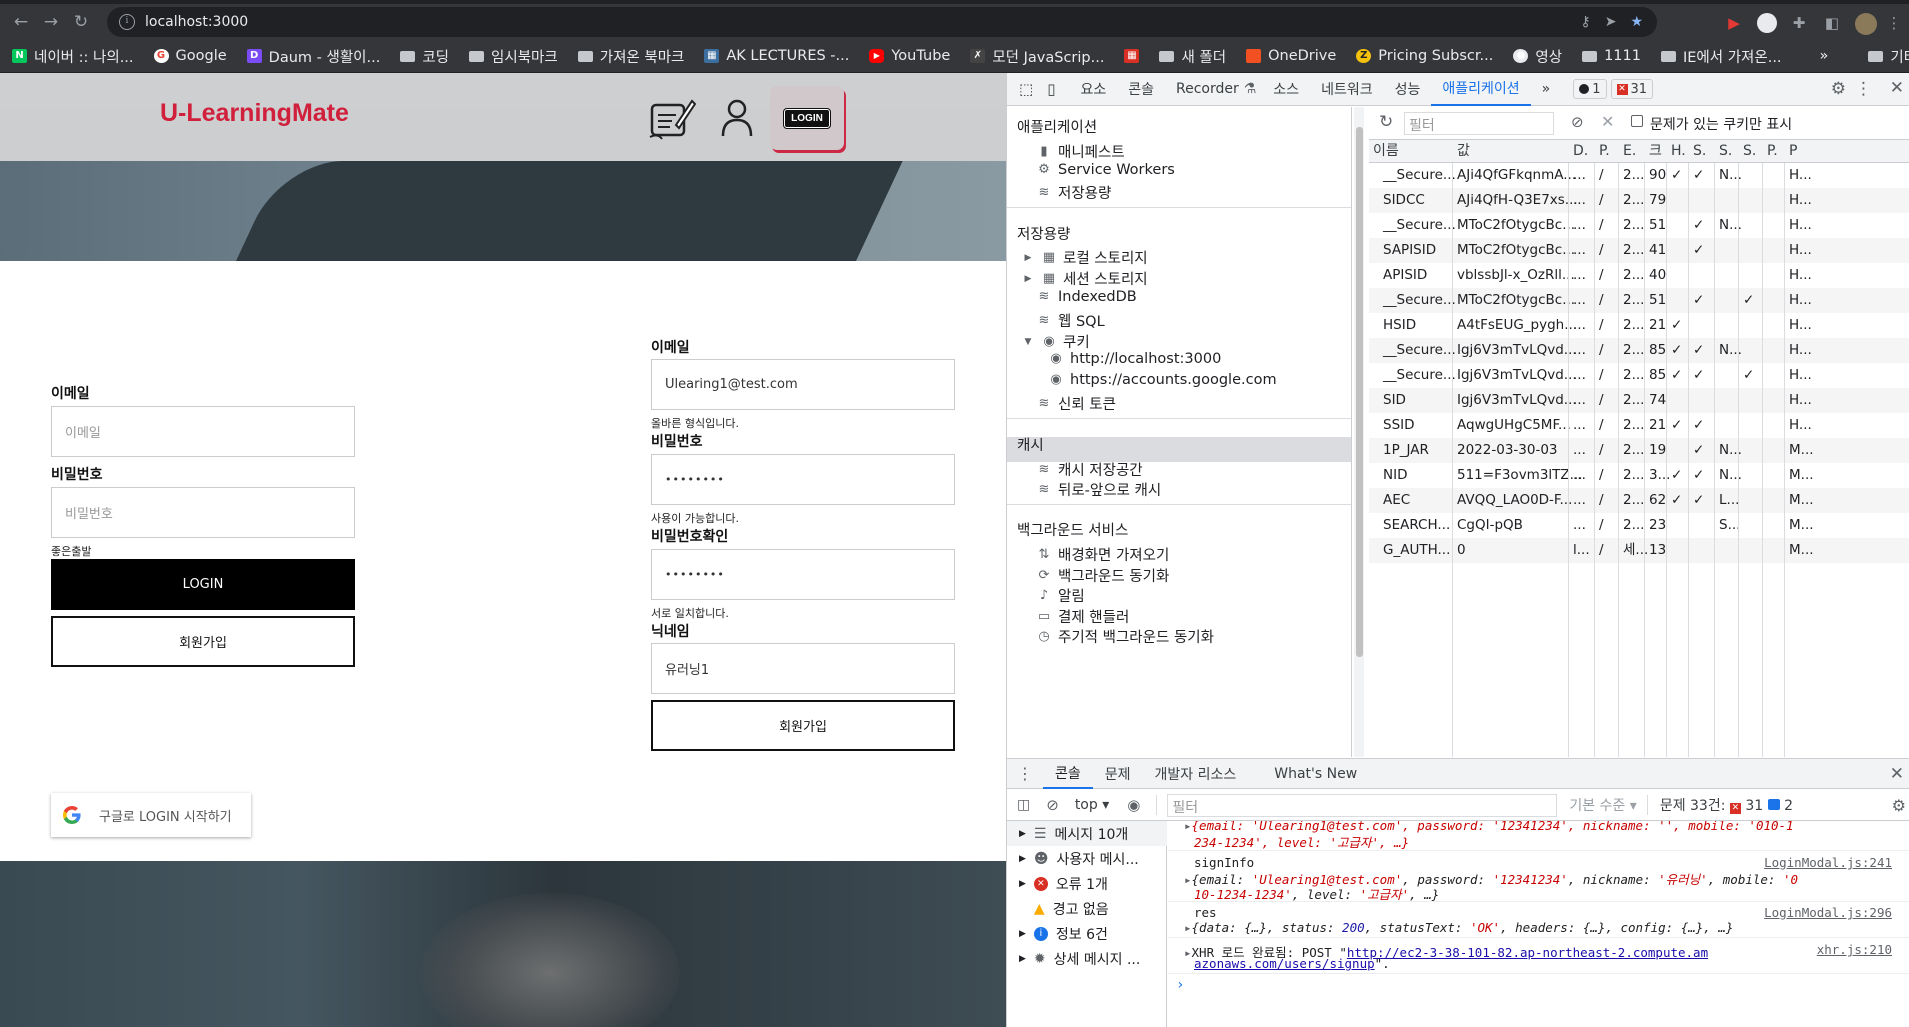 This screenshot has width=1909, height=1027. What do you see at coordinates (1408, 89) in the screenshot?
I see `devtools-tab: 성능` at bounding box center [1408, 89].